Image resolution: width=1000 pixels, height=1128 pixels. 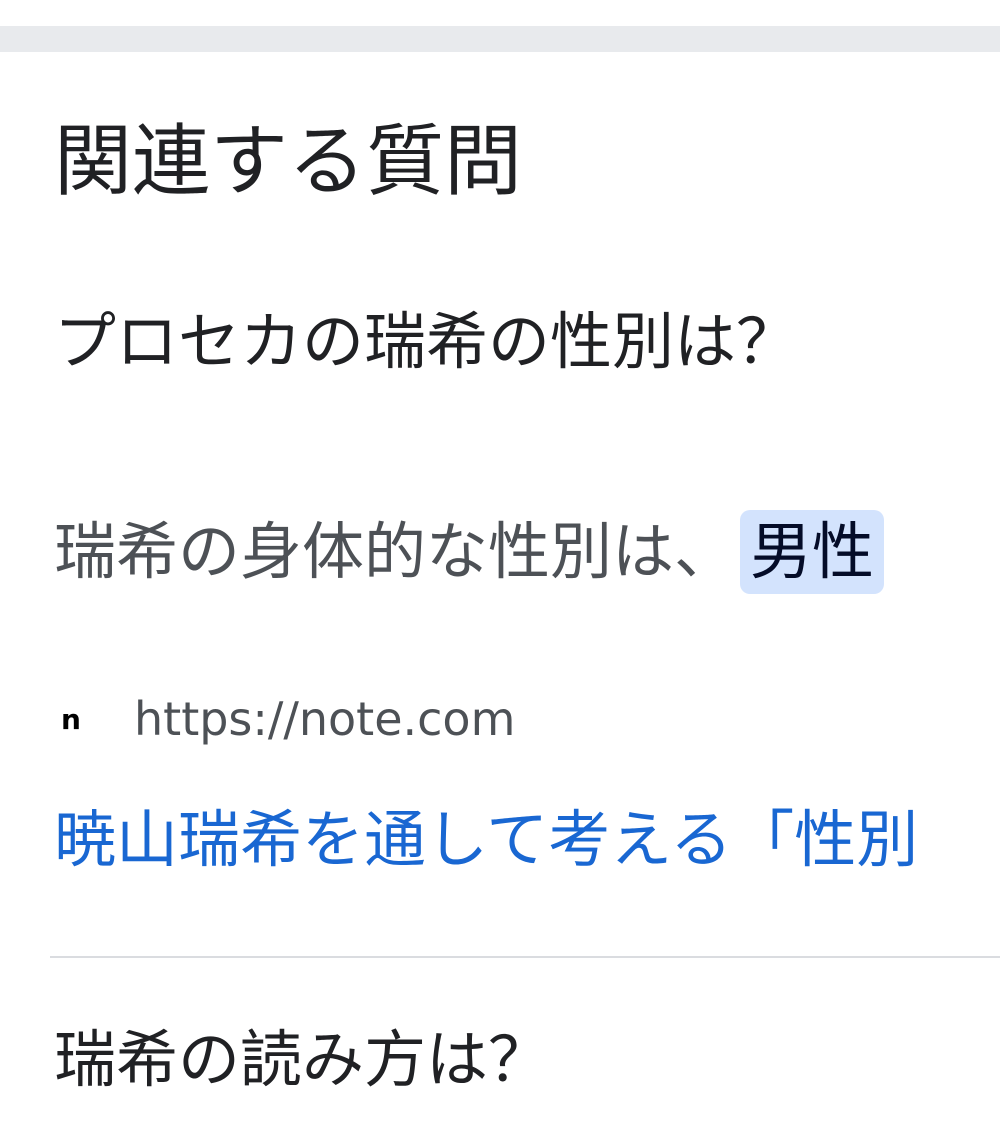 I want to click on source-url: https://note.com, so click(x=325, y=719).